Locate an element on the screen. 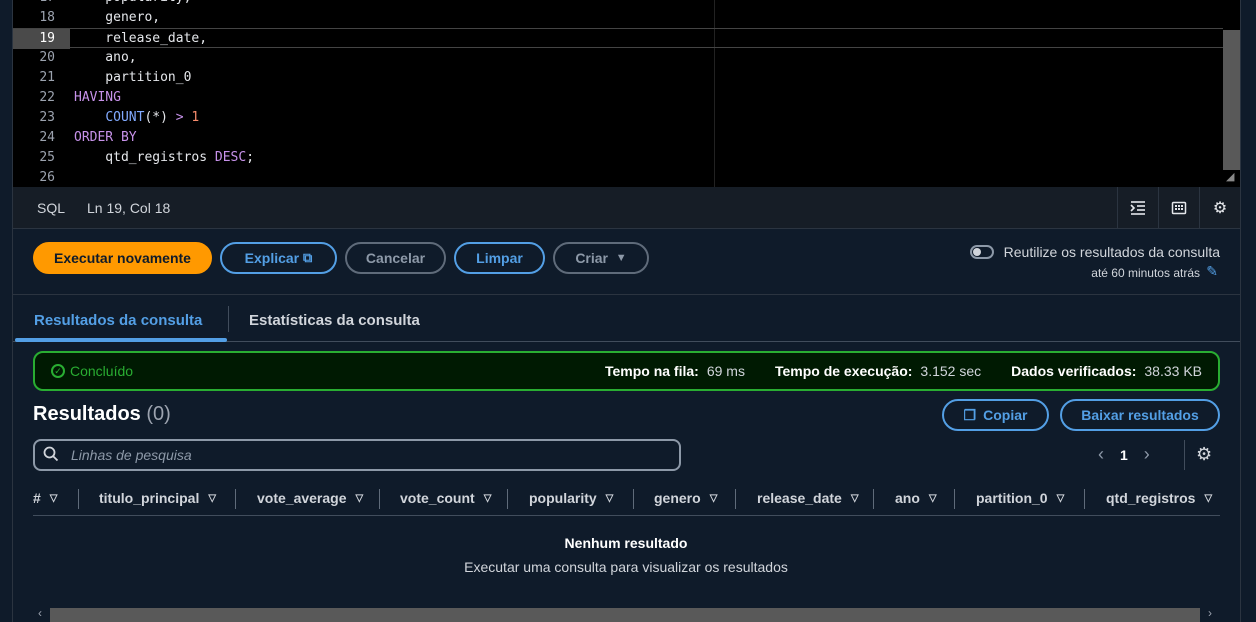  current-page: 1 is located at coordinates (1124, 455).